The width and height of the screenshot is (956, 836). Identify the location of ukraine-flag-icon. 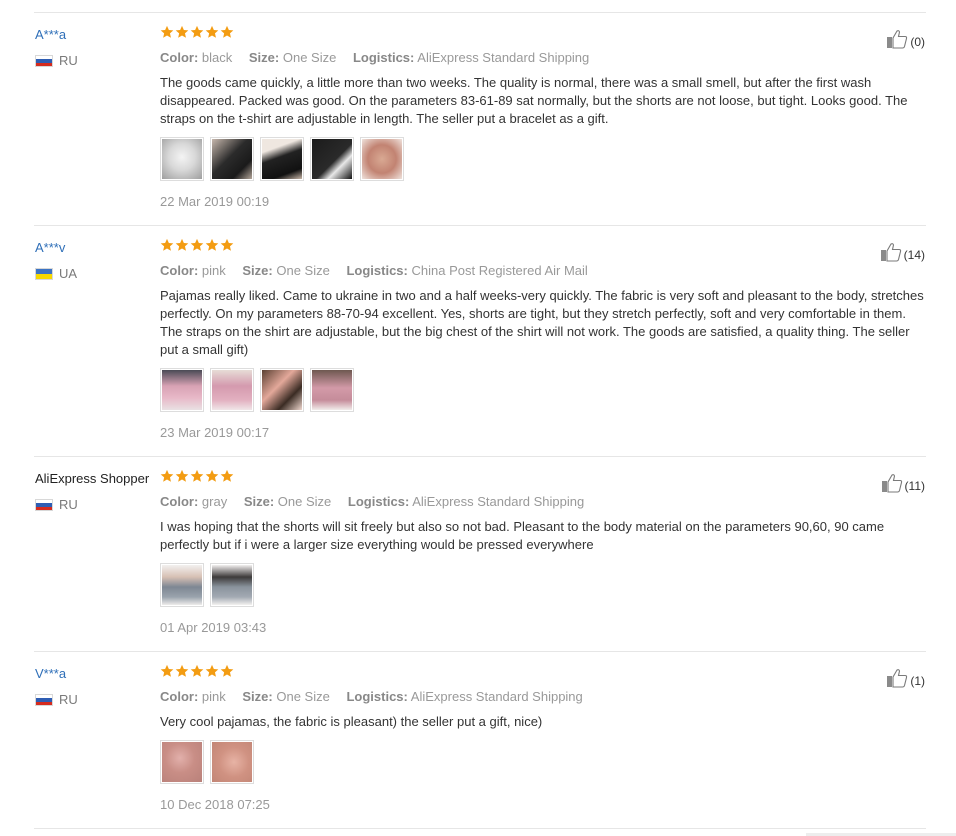
(44, 273).